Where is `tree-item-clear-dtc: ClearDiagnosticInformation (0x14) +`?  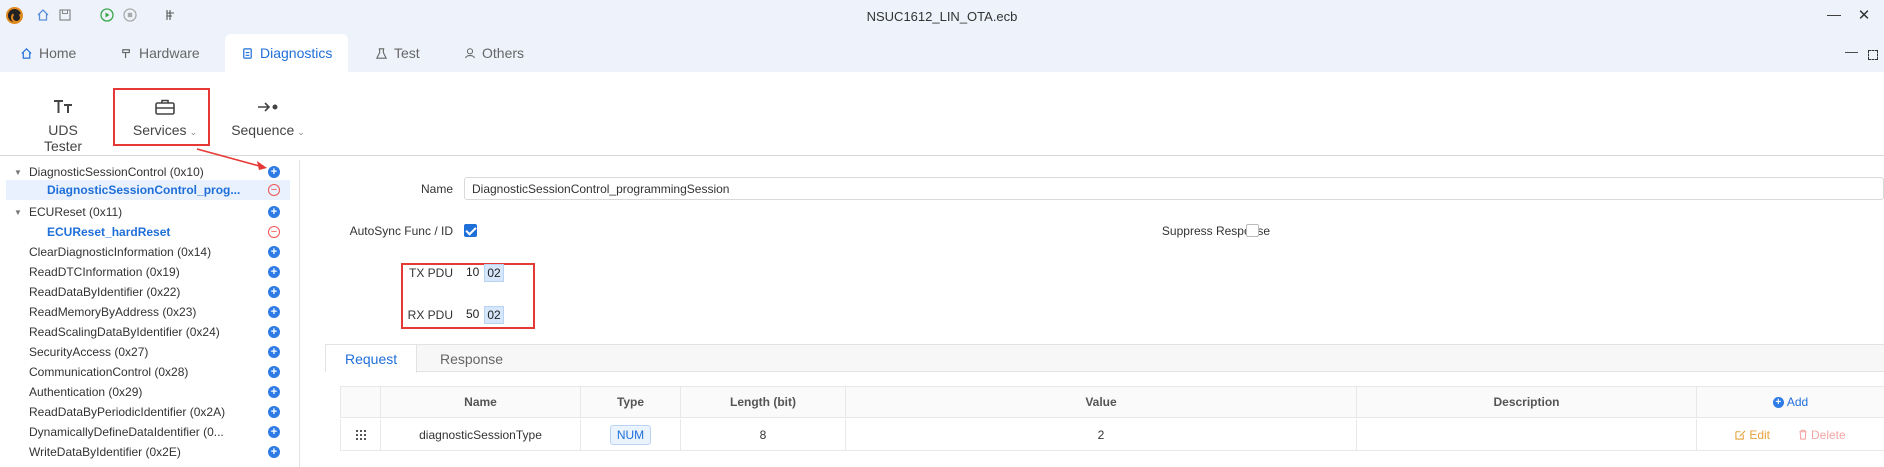
tree-item-clear-dtc: ClearDiagnosticInformation (0x14) + is located at coordinates (148, 252).